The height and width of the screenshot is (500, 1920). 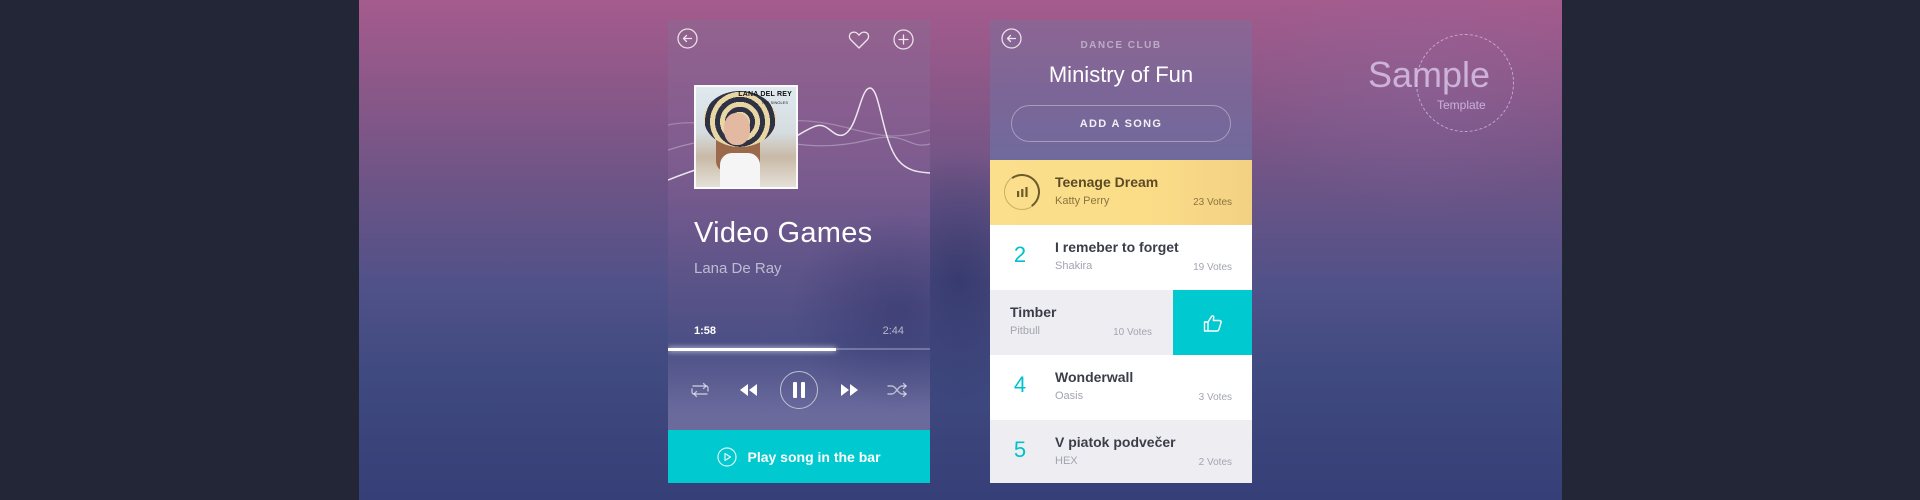 I want to click on playback-controls, so click(x=799, y=390).